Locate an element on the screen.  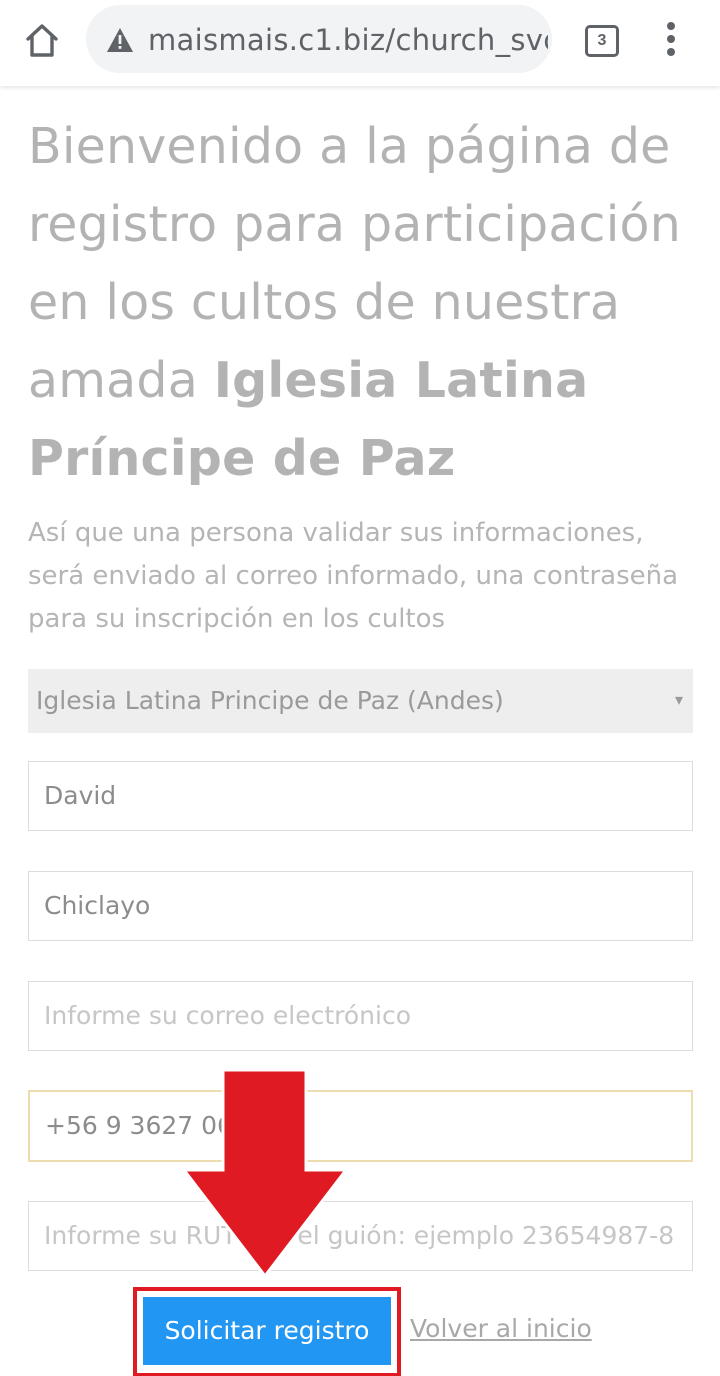
church-select: Iglesia Latina Principe de Paz (Andes) ▾ is located at coordinates (360, 701).